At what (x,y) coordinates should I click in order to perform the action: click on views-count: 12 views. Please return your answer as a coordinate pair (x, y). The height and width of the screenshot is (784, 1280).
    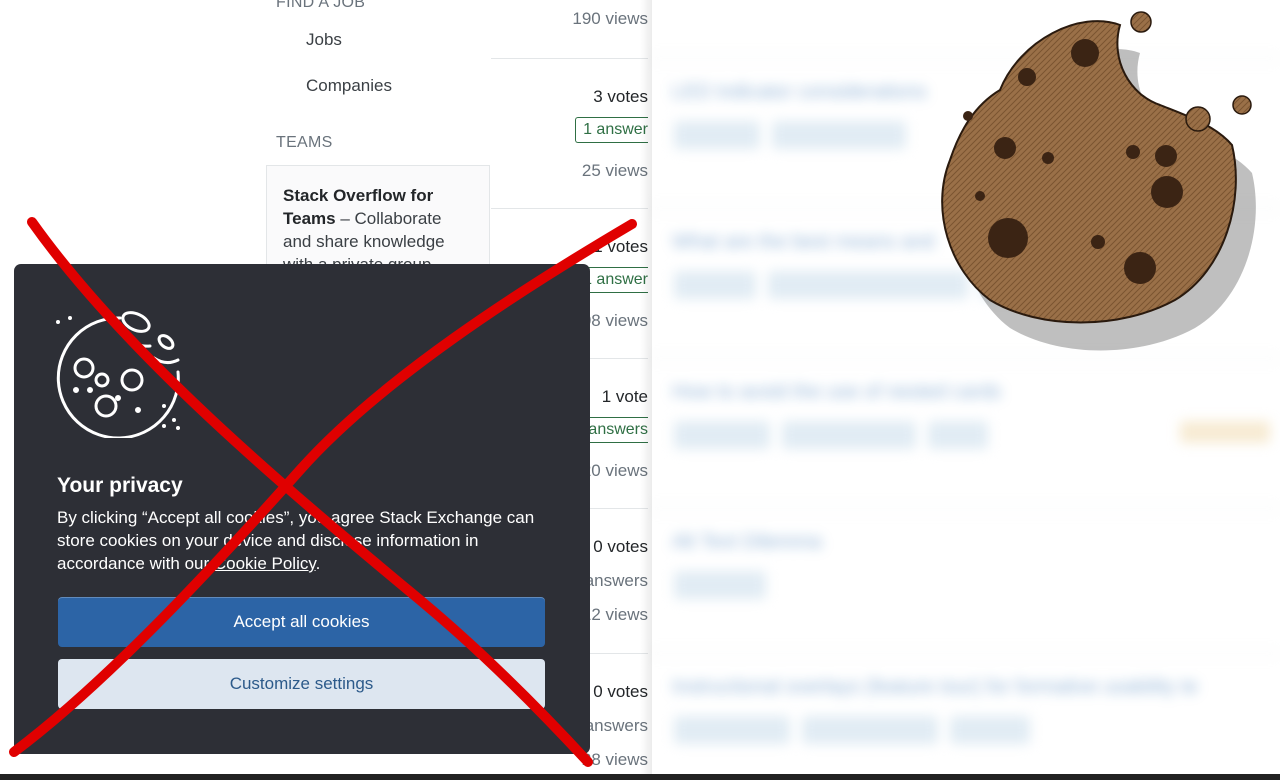
    Looking at the image, I should click on (614, 614).